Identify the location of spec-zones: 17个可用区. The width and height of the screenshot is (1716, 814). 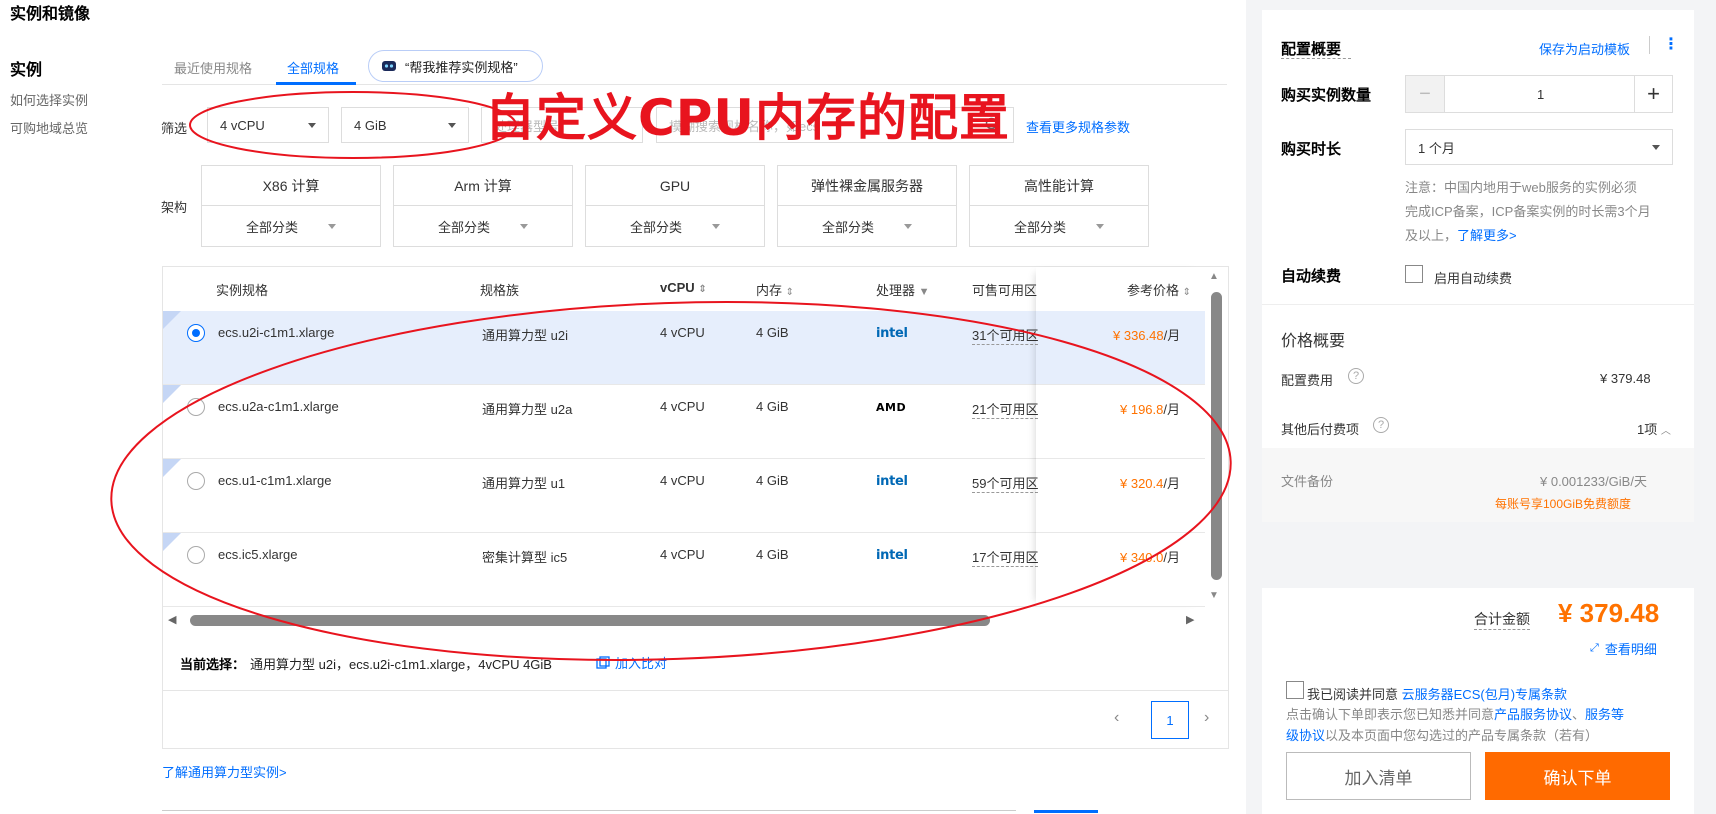
(1005, 557).